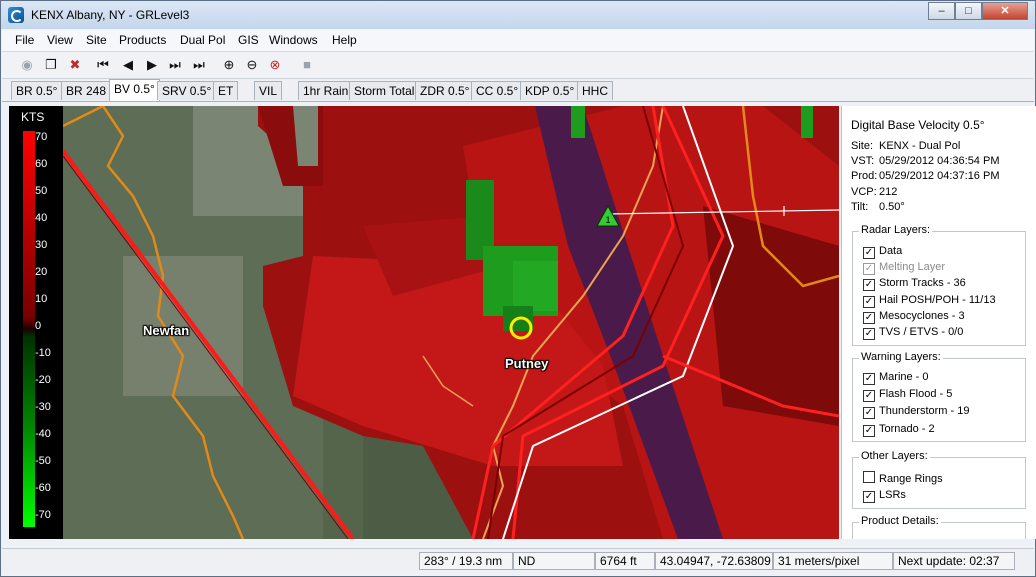 Image resolution: width=1036 pixels, height=577 pixels. I want to click on warning-marine-checkbox: ✓ Marine - 0, so click(896, 378).